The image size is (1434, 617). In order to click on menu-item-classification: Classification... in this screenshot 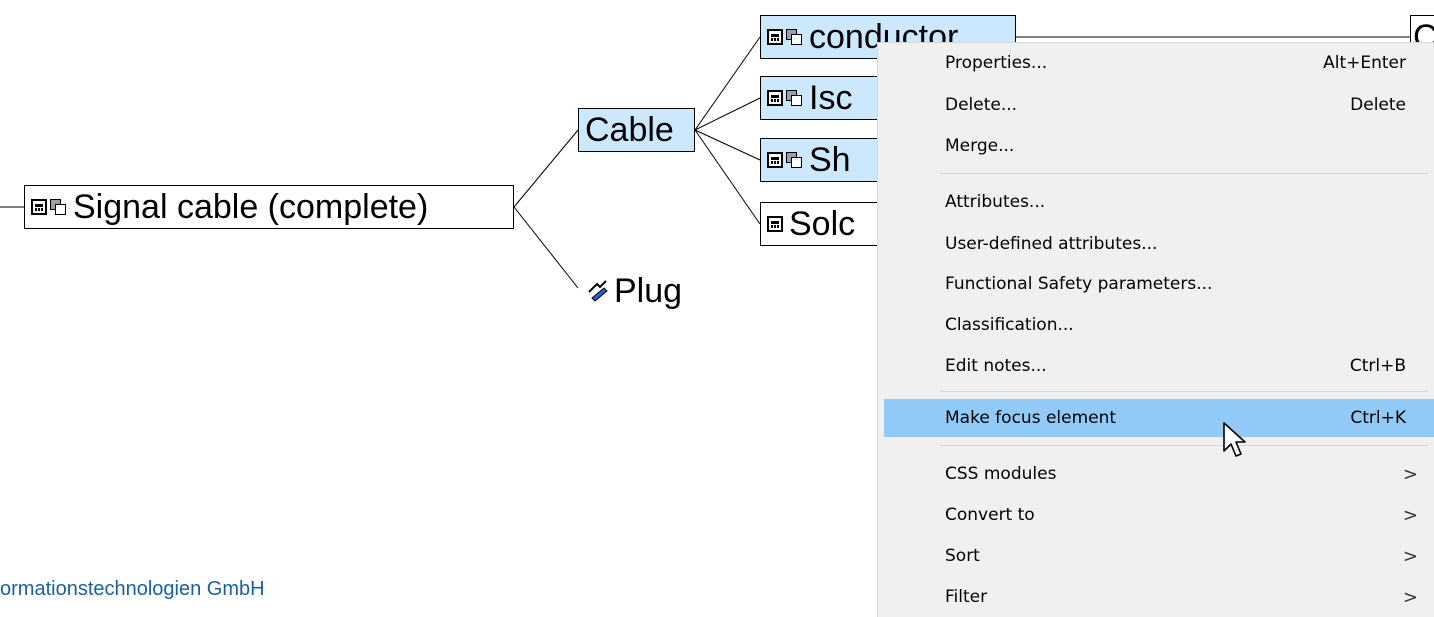, I will do `click(1159, 325)`.